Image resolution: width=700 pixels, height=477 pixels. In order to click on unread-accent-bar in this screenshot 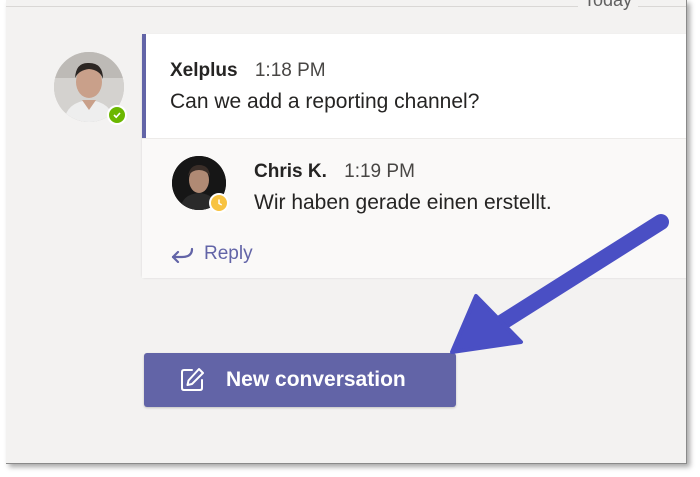, I will do `click(144, 86)`.